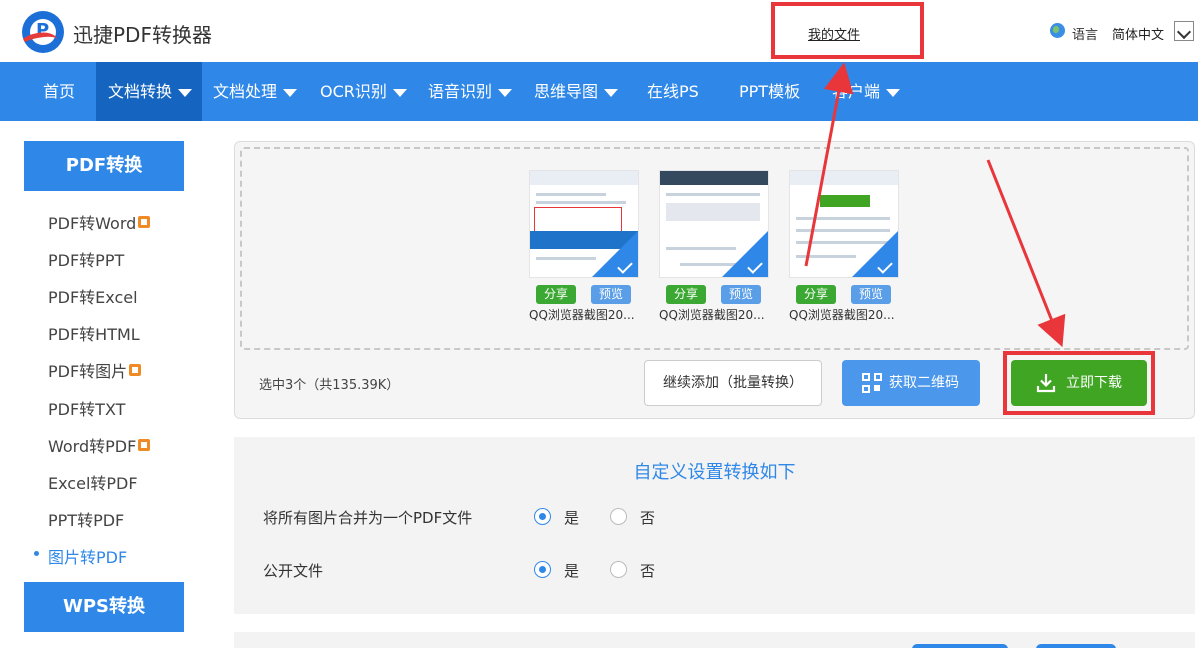 This screenshot has width=1198, height=648. I want to click on public-yes-label: 是, so click(571, 570).